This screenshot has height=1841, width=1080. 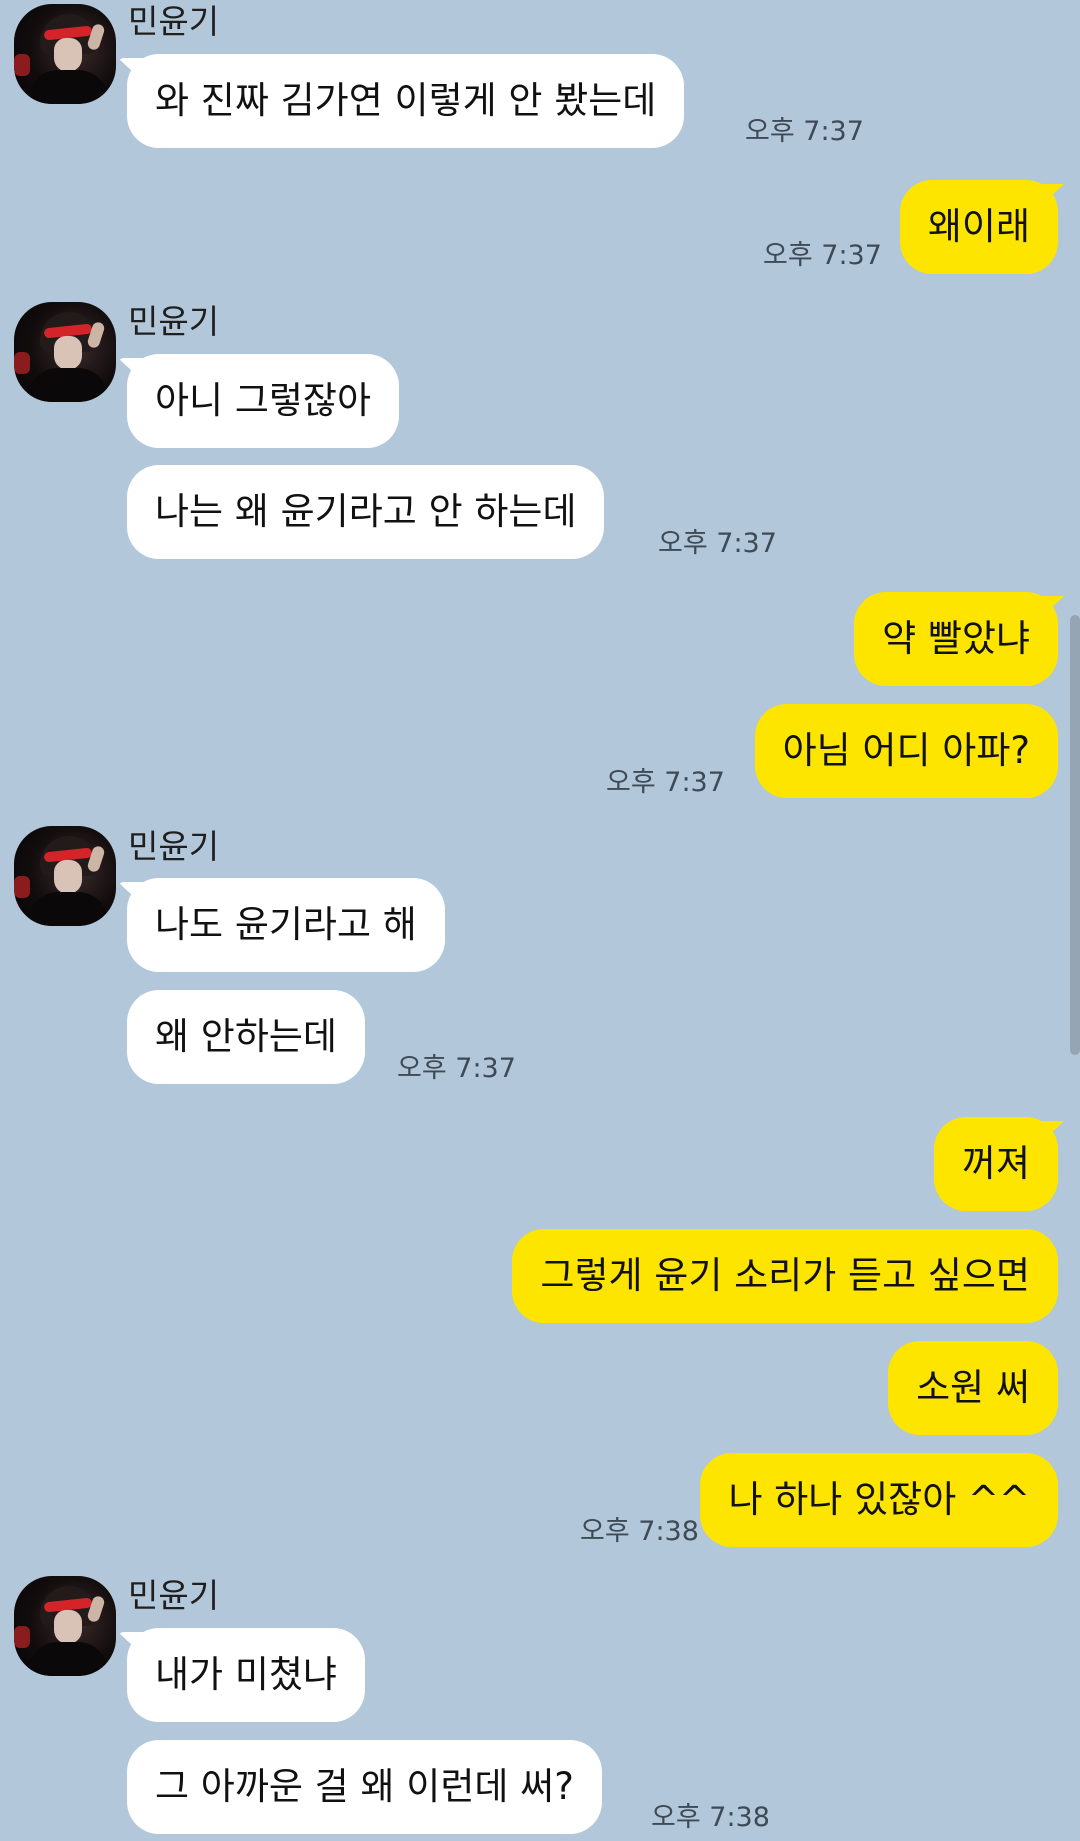 I want to click on message-bubble: 나 하나 있잖아 ^^, so click(x=879, y=1500).